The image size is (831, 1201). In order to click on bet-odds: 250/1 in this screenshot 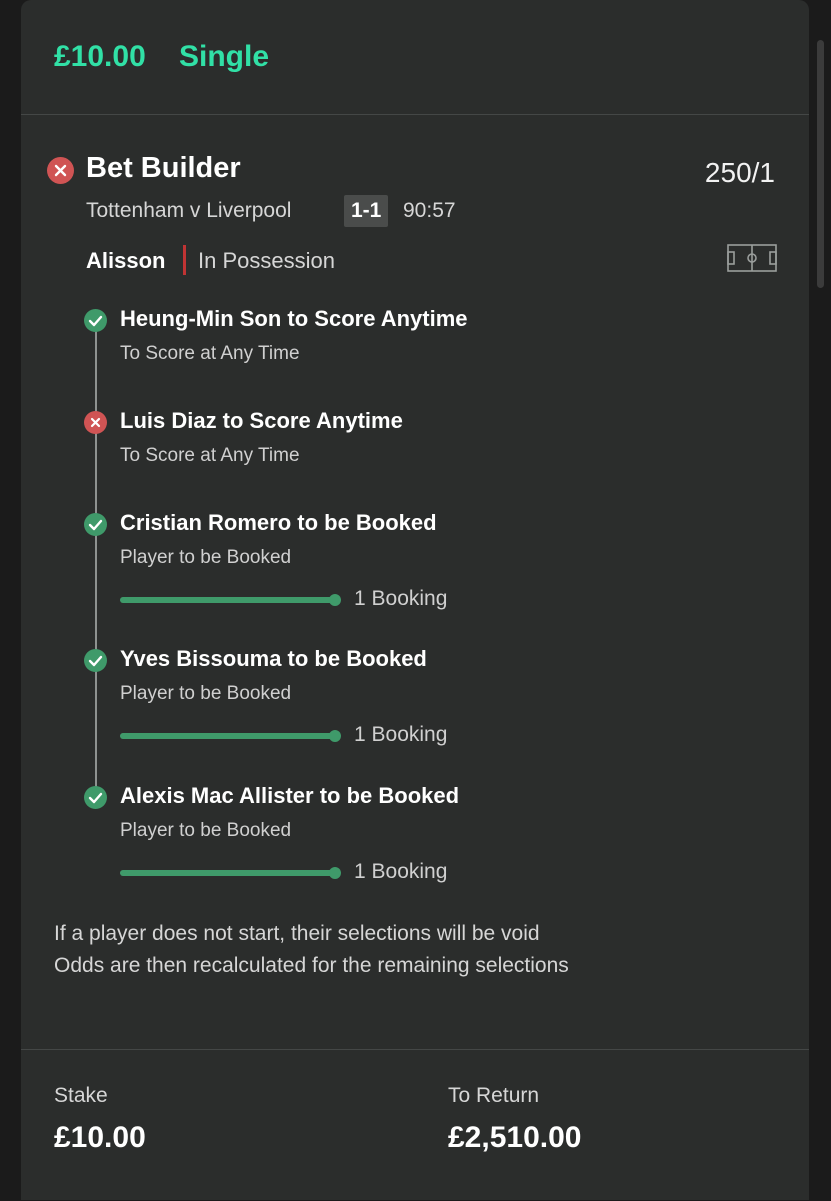, I will do `click(739, 172)`.